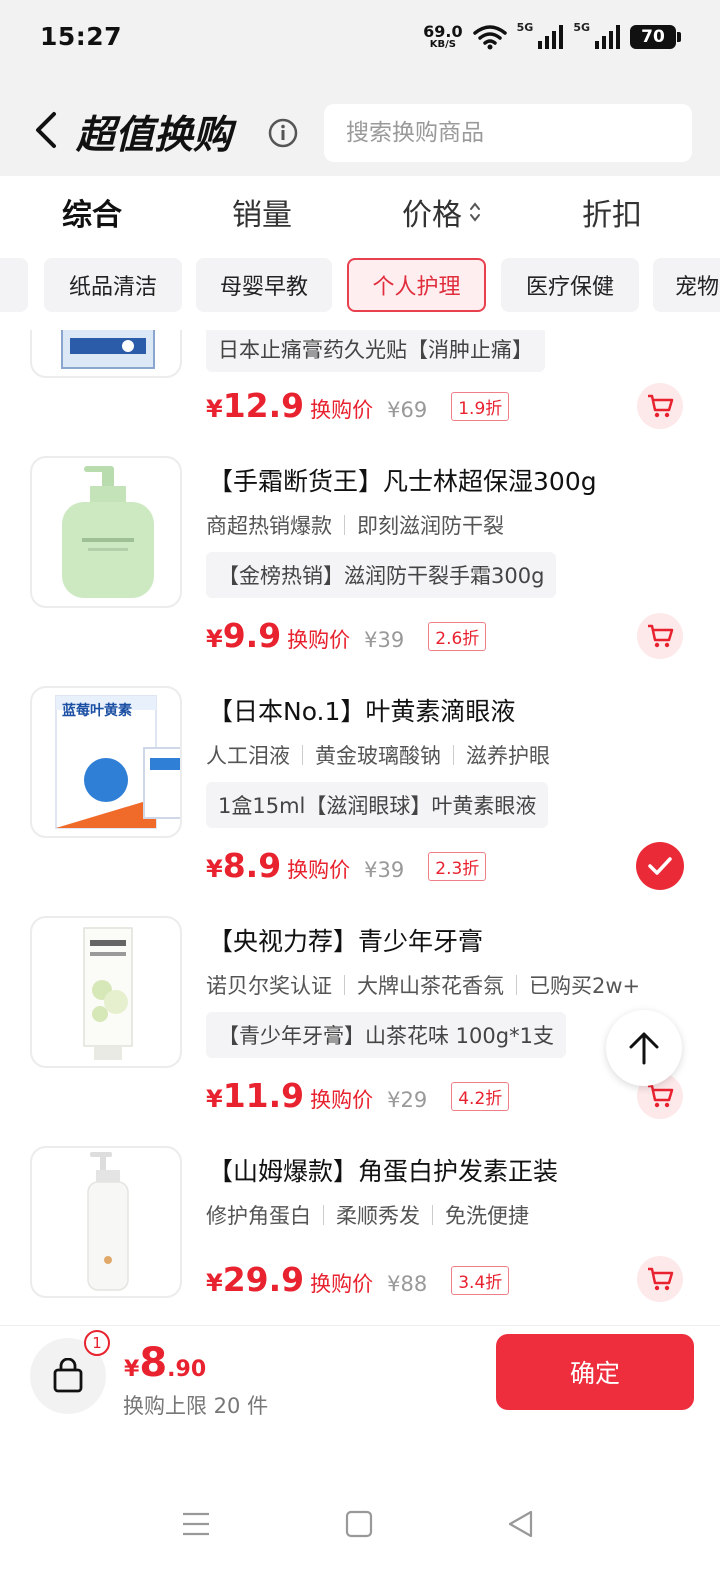  I want to click on category-chip-partial, so click(14, 285).